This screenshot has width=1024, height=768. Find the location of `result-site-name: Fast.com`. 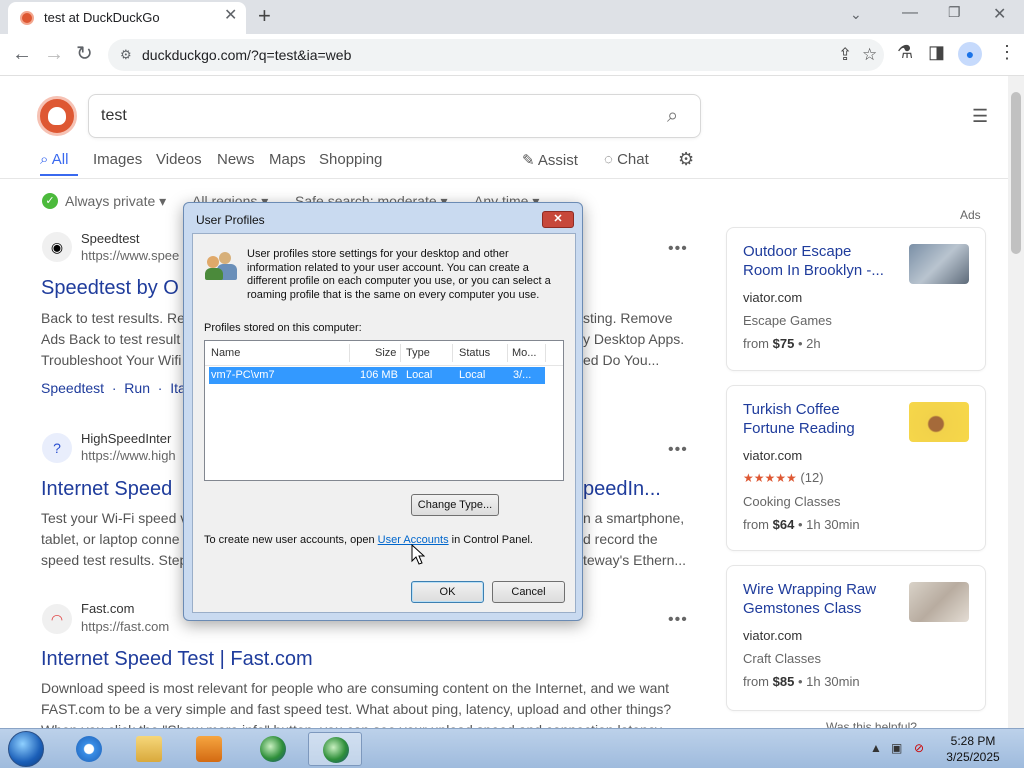

result-site-name: Fast.com is located at coordinates (107, 608).